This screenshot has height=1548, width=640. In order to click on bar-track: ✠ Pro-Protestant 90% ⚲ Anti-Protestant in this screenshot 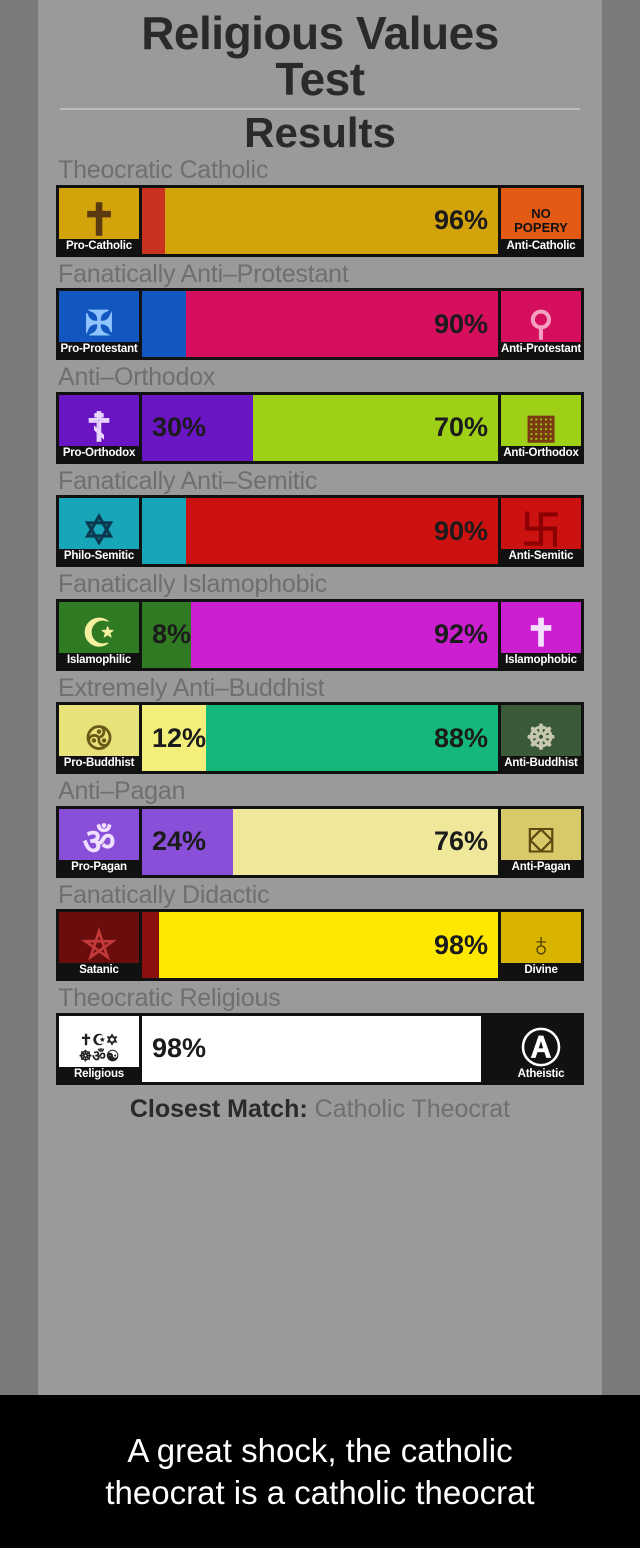, I will do `click(320, 324)`.